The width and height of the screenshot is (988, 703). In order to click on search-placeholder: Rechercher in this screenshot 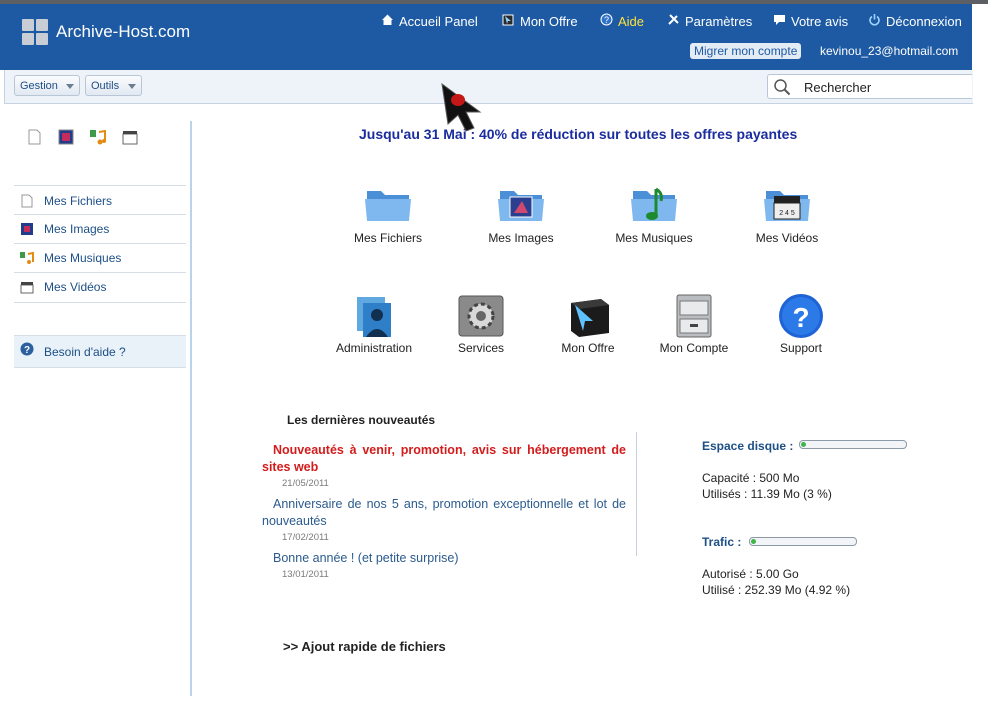, I will do `click(838, 87)`.